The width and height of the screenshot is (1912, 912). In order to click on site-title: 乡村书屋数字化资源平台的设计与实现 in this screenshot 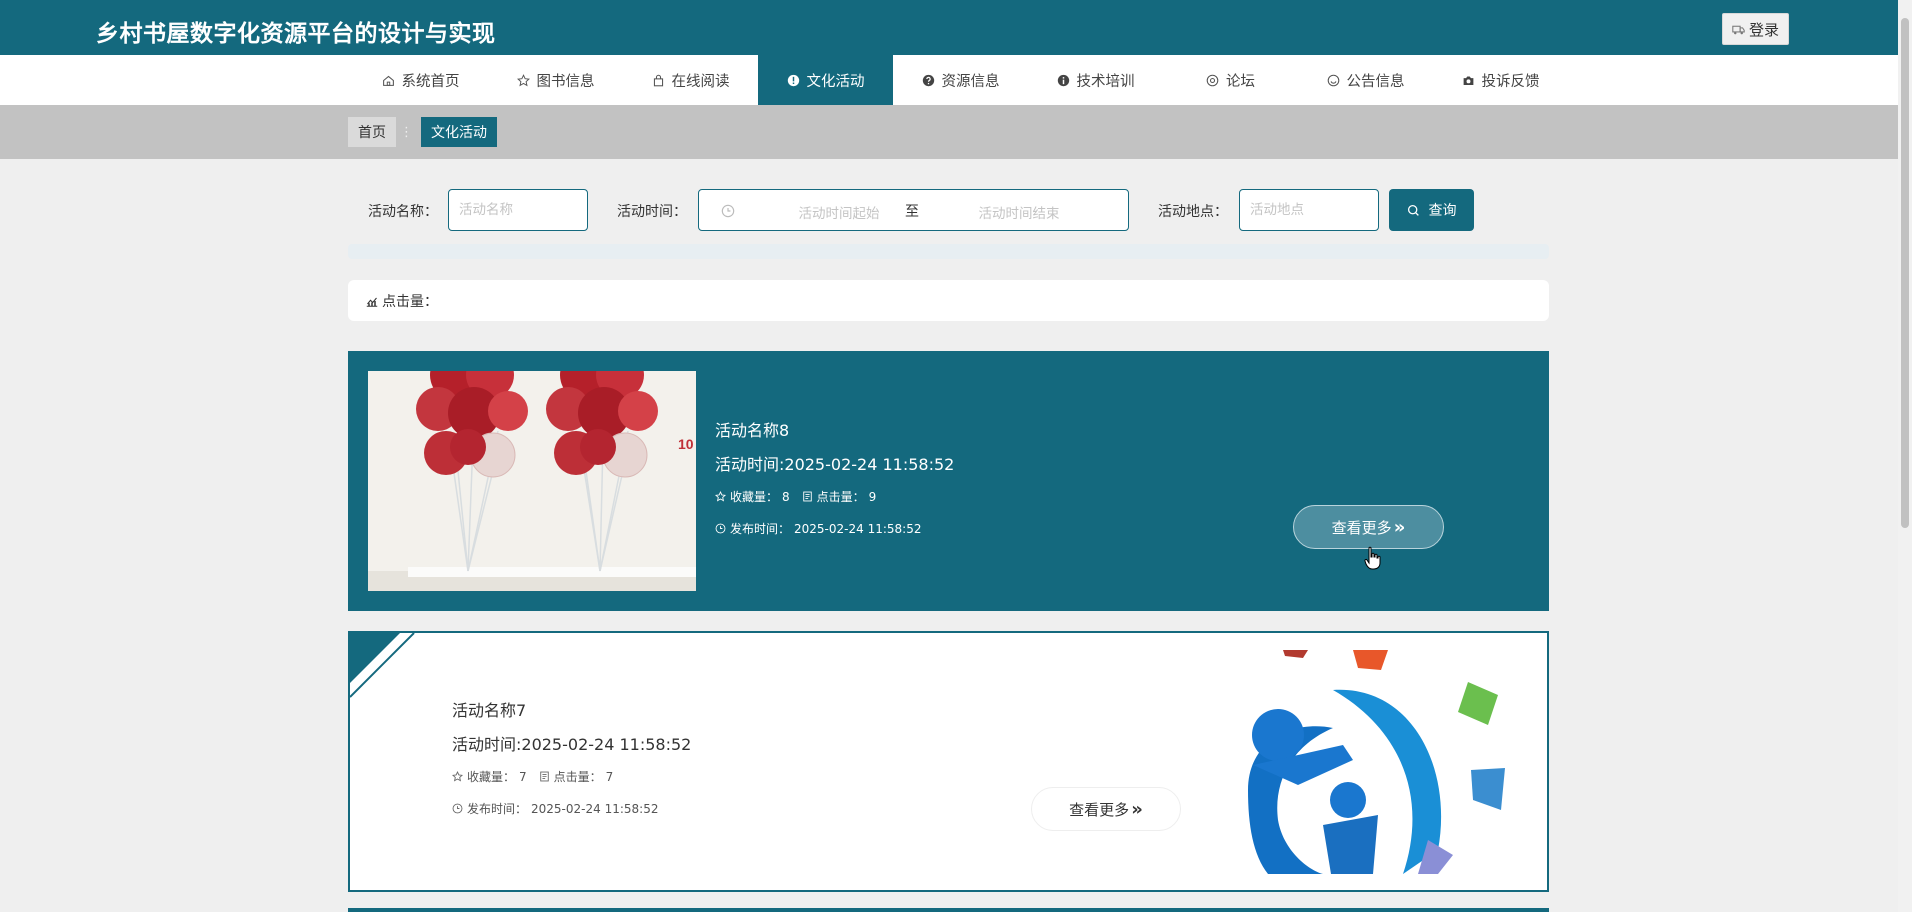, I will do `click(296, 34)`.